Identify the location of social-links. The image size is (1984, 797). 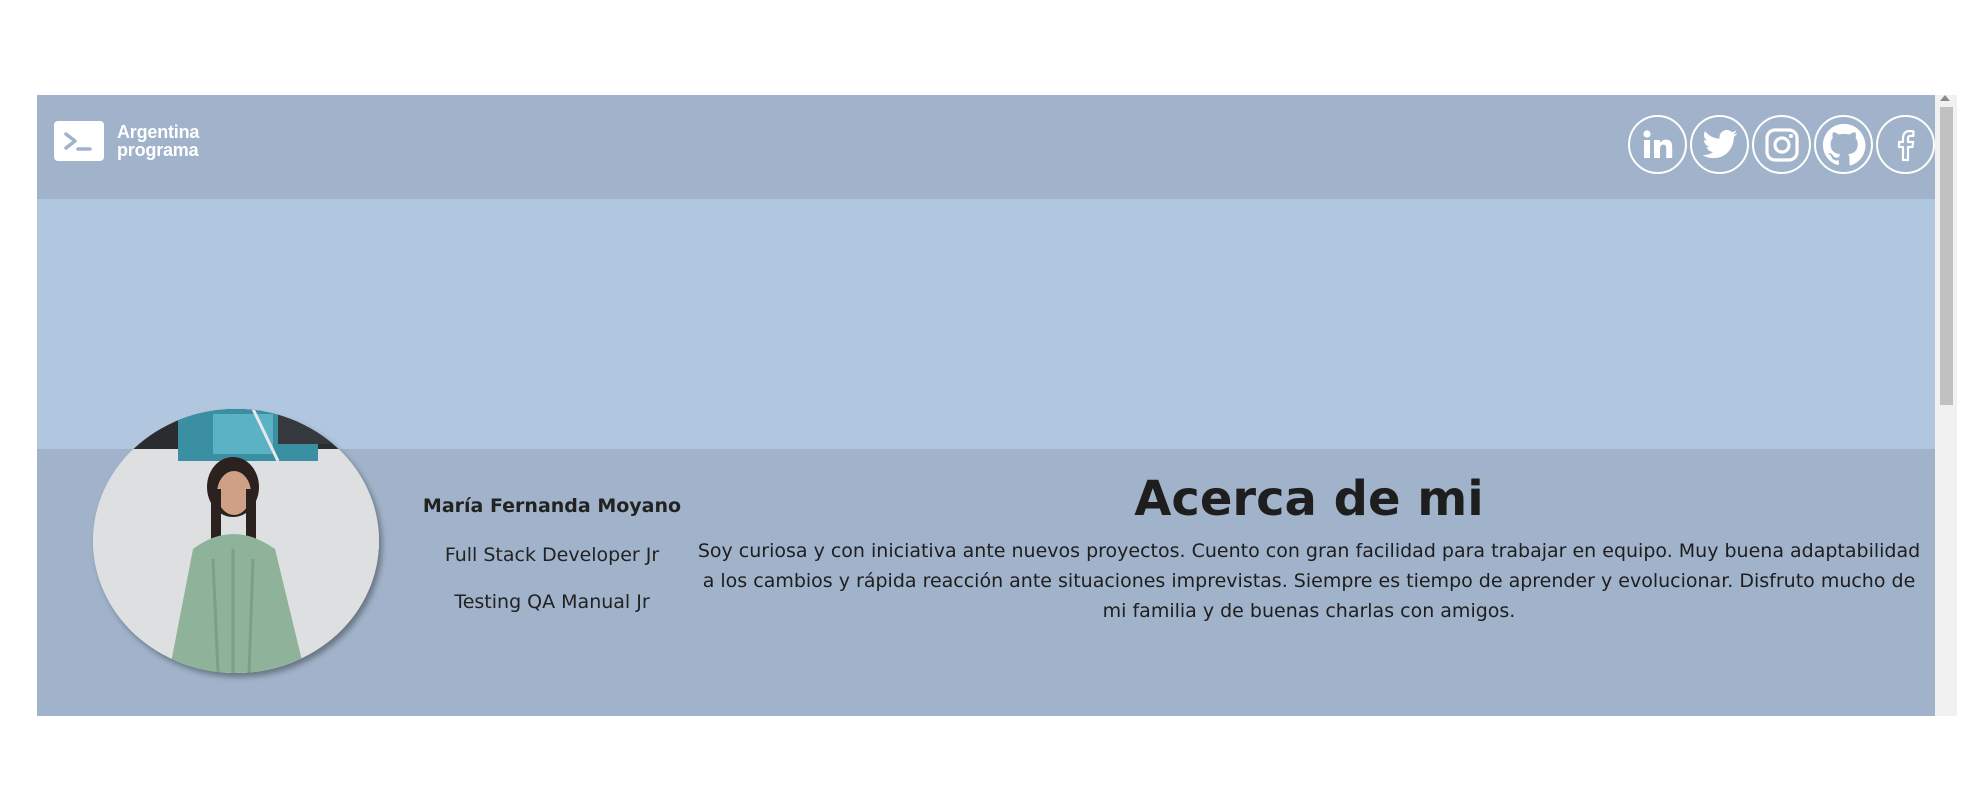
(1781, 144).